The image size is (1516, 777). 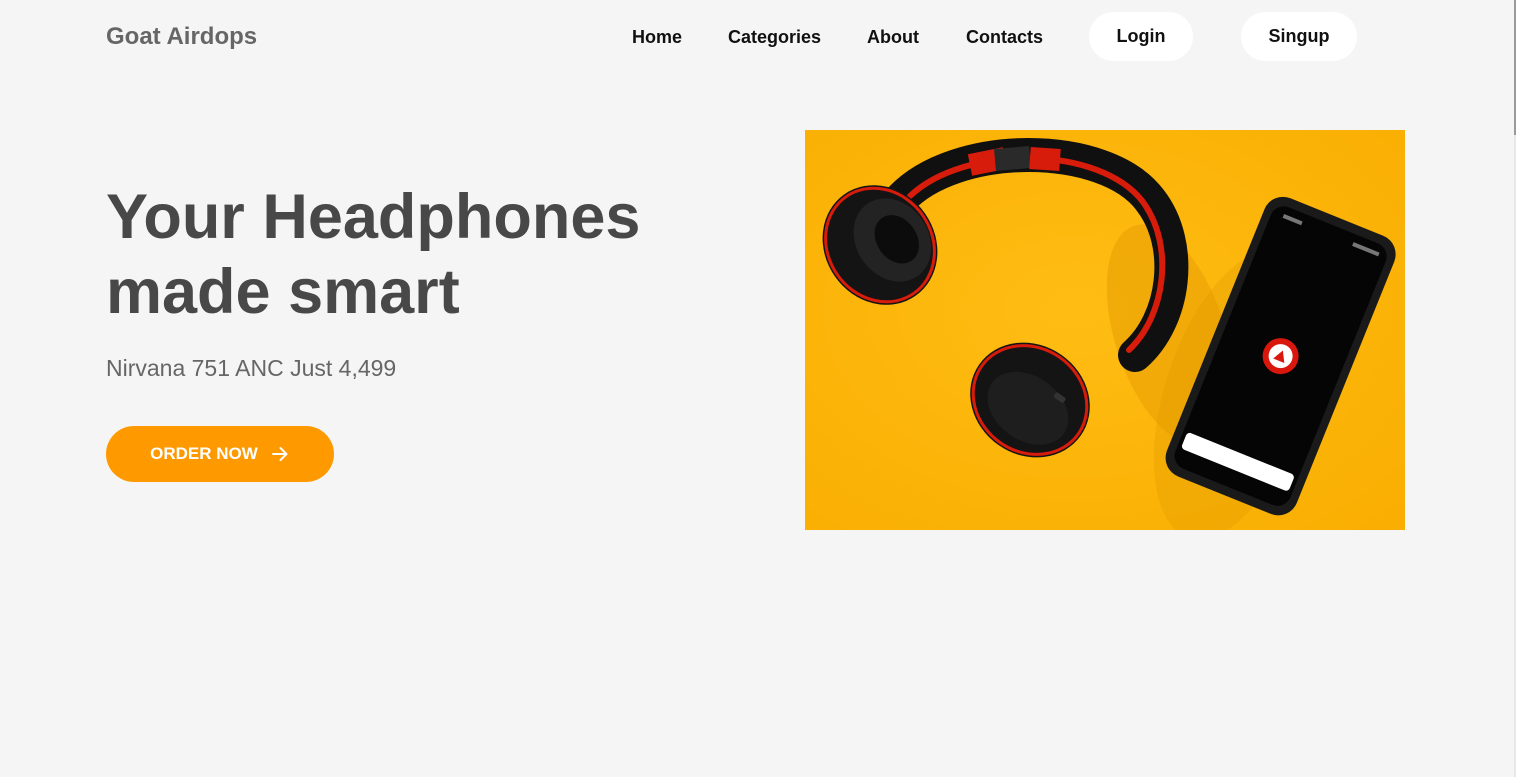 I want to click on nav-link-contacts: Contacts, so click(x=1004, y=37).